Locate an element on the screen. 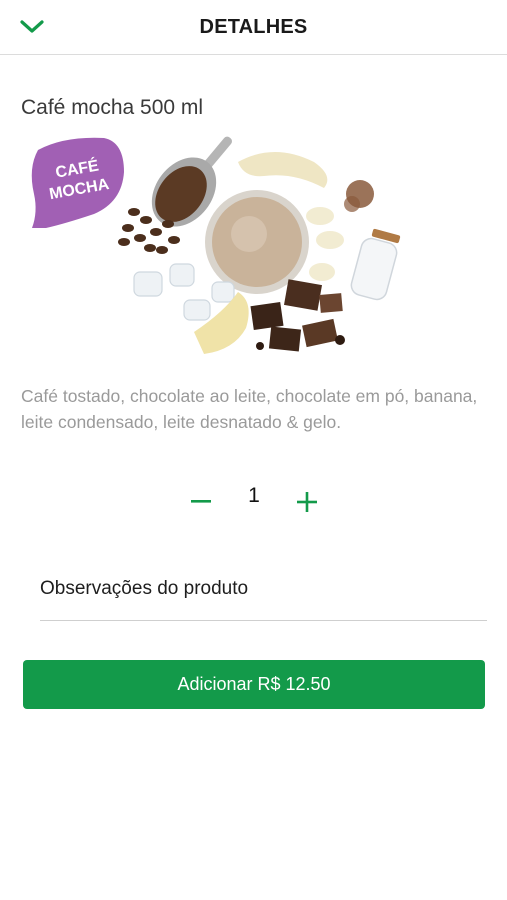  decrease-quantity-button is located at coordinates (201, 502).